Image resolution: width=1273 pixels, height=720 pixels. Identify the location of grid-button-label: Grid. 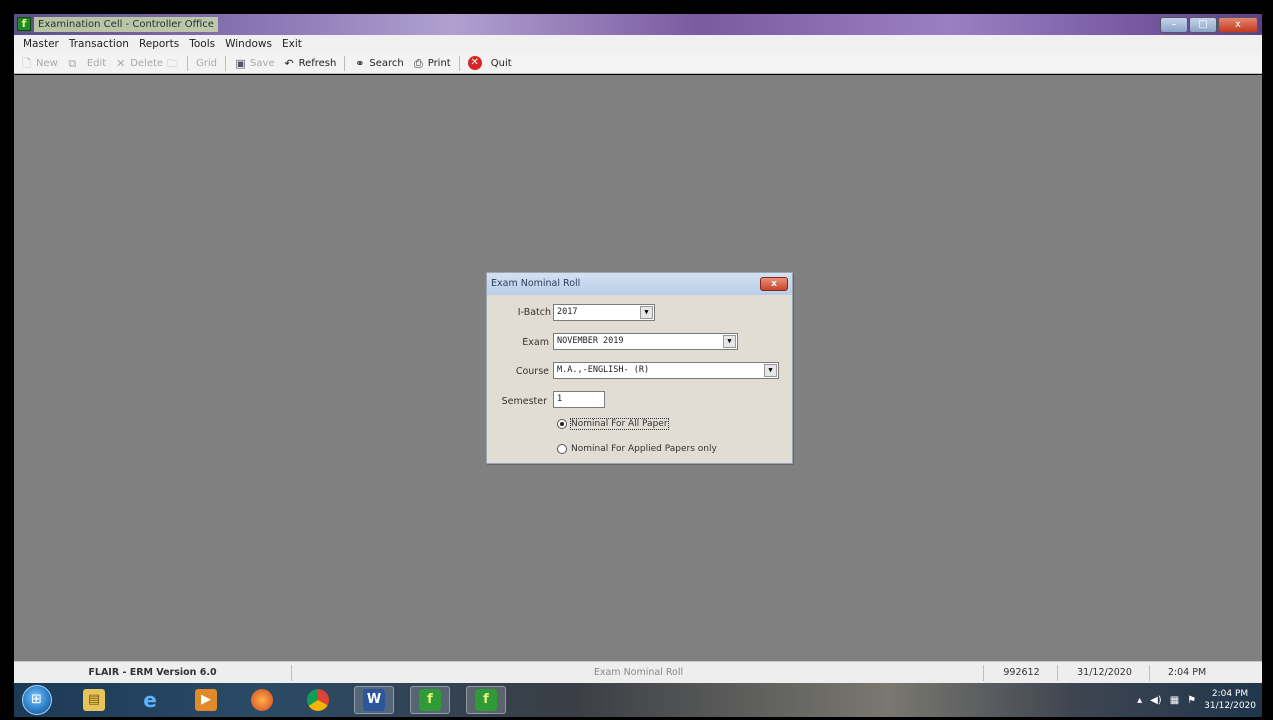
(207, 63).